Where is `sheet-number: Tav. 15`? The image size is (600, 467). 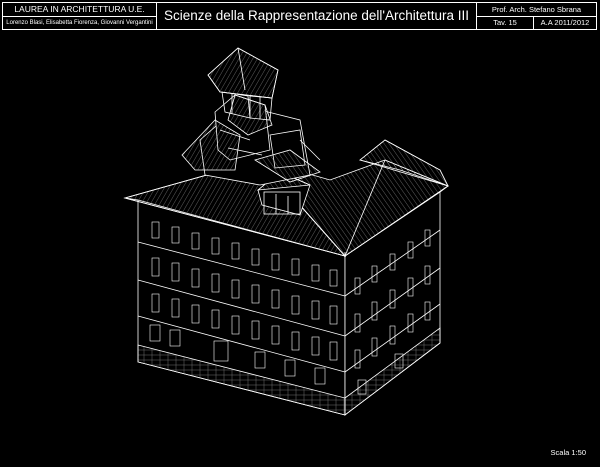 sheet-number: Tav. 15 is located at coordinates (505, 23).